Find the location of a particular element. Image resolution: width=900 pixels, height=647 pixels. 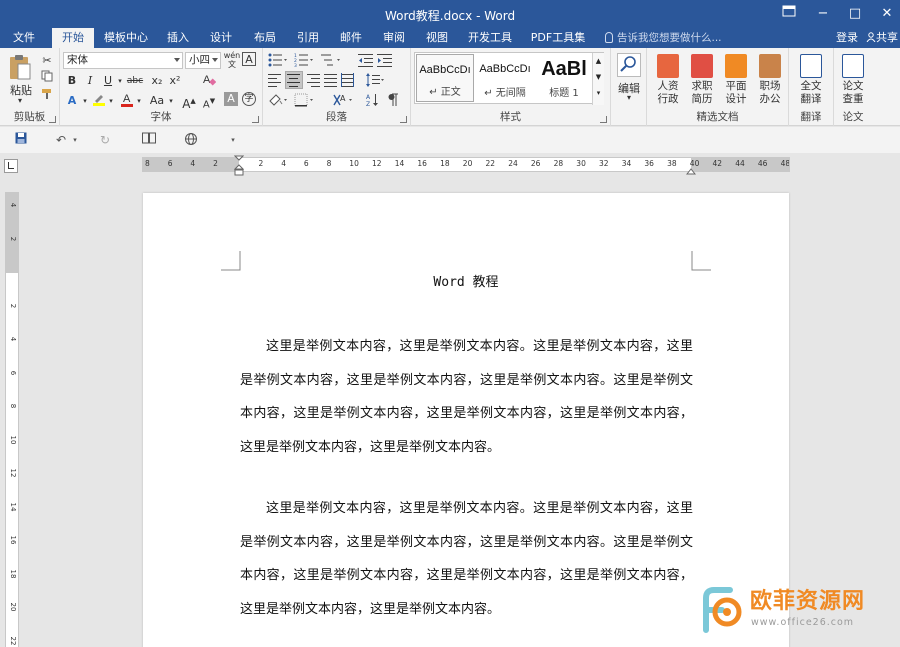

login-link: 登录 is located at coordinates (847, 38).